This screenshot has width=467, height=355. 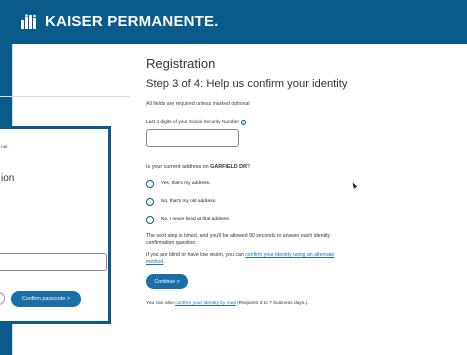 What do you see at coordinates (272, 303) in the screenshot?
I see `mail-suffix: (Requires 3 to 7 business days.).` at bounding box center [272, 303].